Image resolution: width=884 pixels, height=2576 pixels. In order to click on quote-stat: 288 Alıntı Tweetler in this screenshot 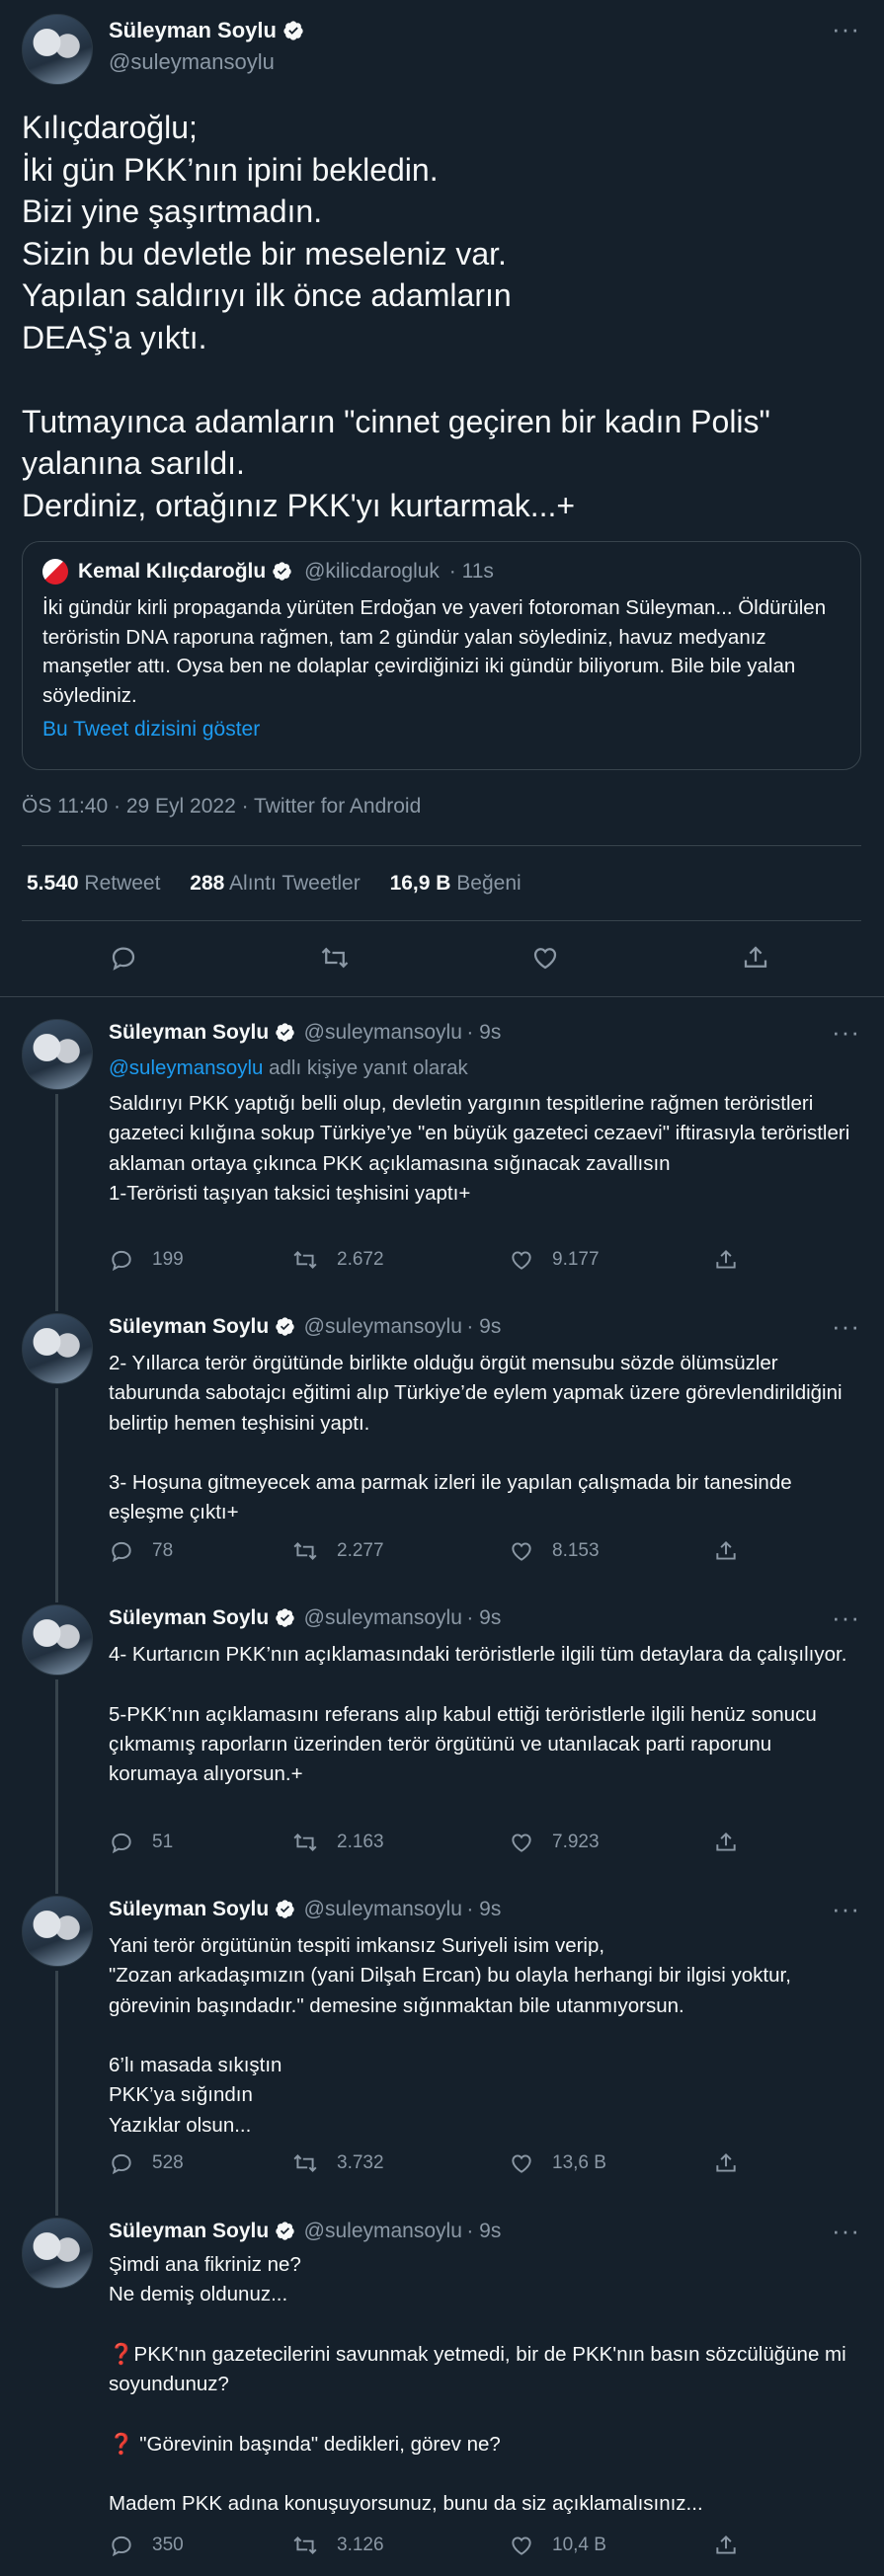, I will do `click(275, 883)`.